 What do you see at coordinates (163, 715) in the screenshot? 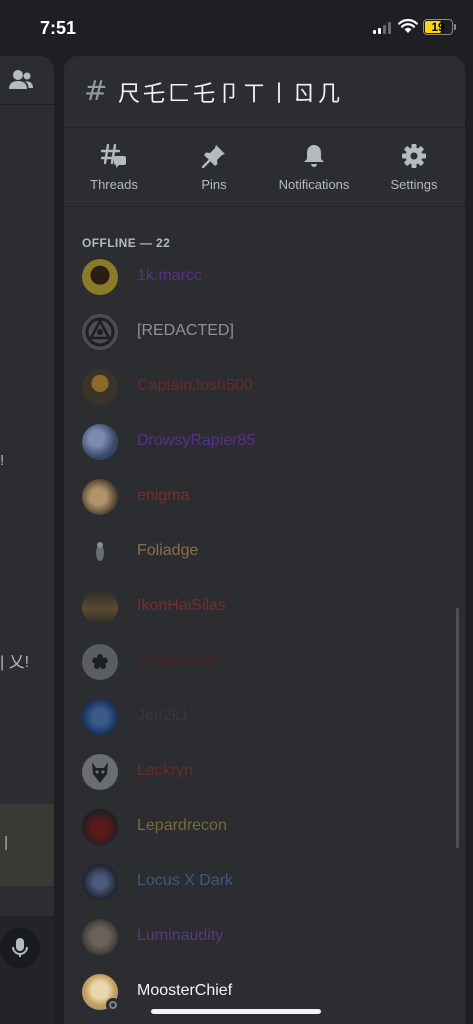
I see `member-name: Jen2k1` at bounding box center [163, 715].